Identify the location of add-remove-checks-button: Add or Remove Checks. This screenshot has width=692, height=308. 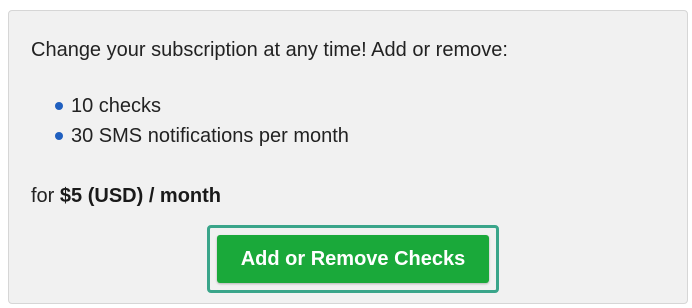
(353, 259).